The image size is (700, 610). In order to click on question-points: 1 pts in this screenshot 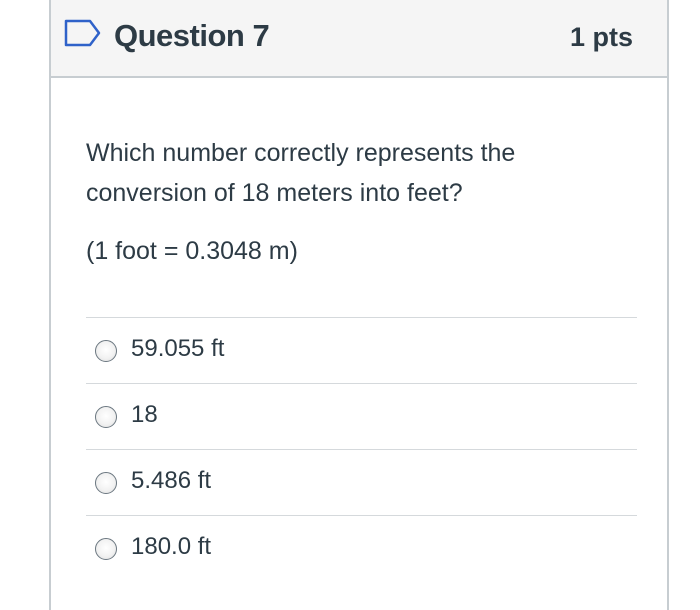, I will do `click(601, 37)`.